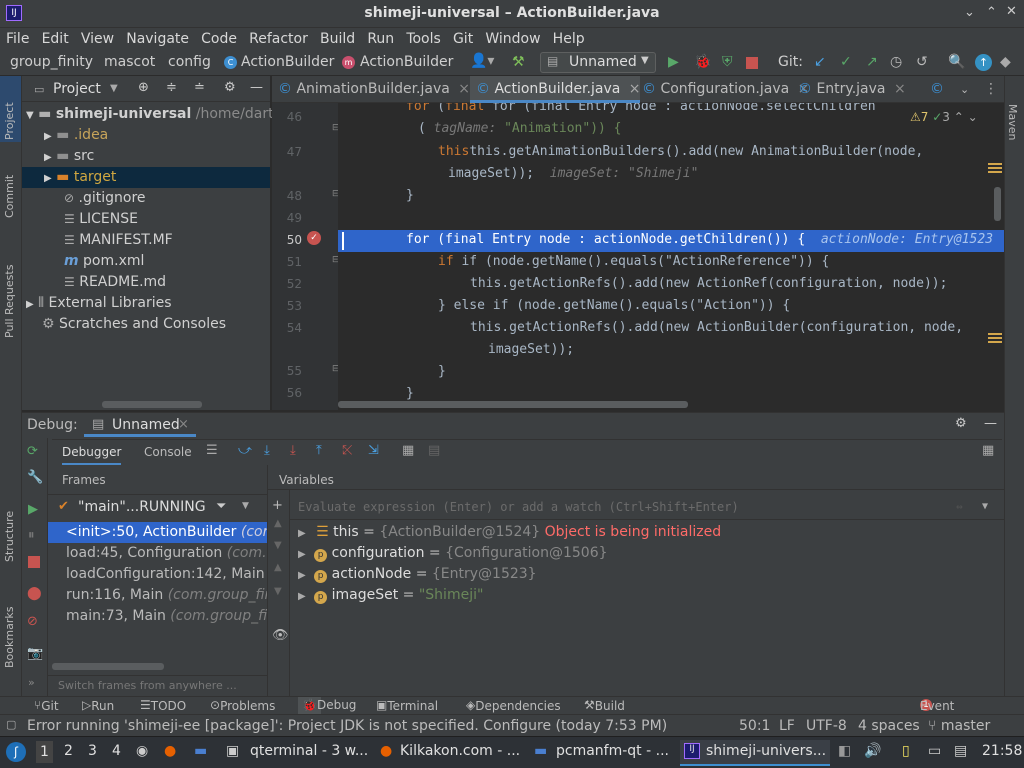 The image size is (1024, 768). What do you see at coordinates (267, 450) in the screenshot?
I see `step-over-icon: ⤓` at bounding box center [267, 450].